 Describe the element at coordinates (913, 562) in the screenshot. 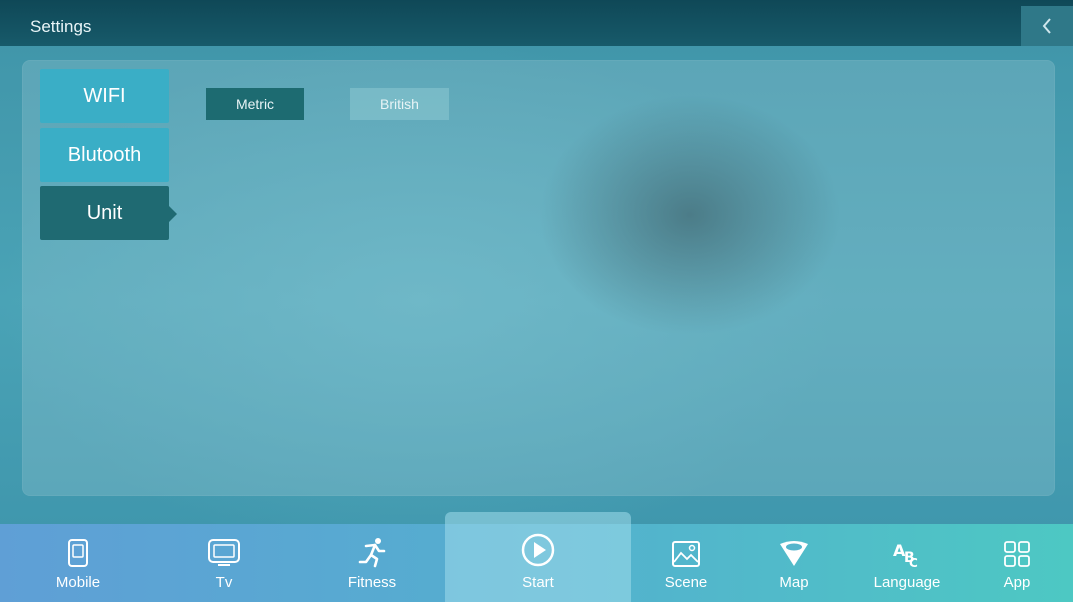

I see `svg-text: C` at that location.